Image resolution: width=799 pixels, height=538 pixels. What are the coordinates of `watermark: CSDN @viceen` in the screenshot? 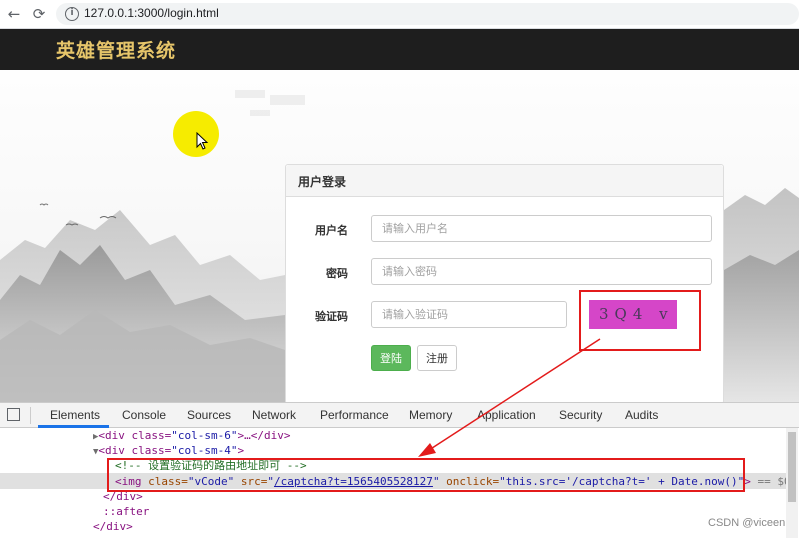 It's located at (747, 523).